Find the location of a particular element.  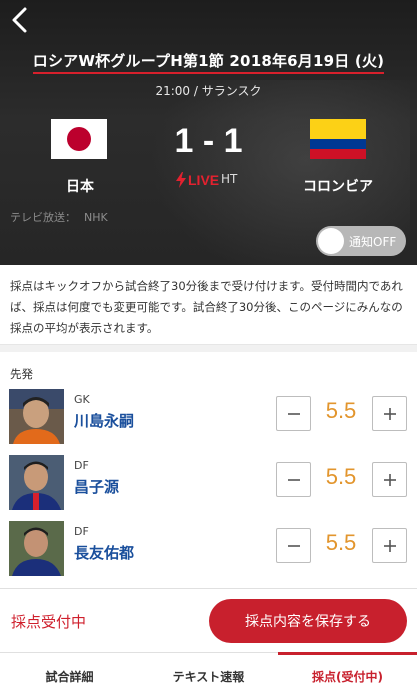

bottom-tab-bar: 試合詳細 テキスト速報 採点(受付中) is located at coordinates (208, 676).